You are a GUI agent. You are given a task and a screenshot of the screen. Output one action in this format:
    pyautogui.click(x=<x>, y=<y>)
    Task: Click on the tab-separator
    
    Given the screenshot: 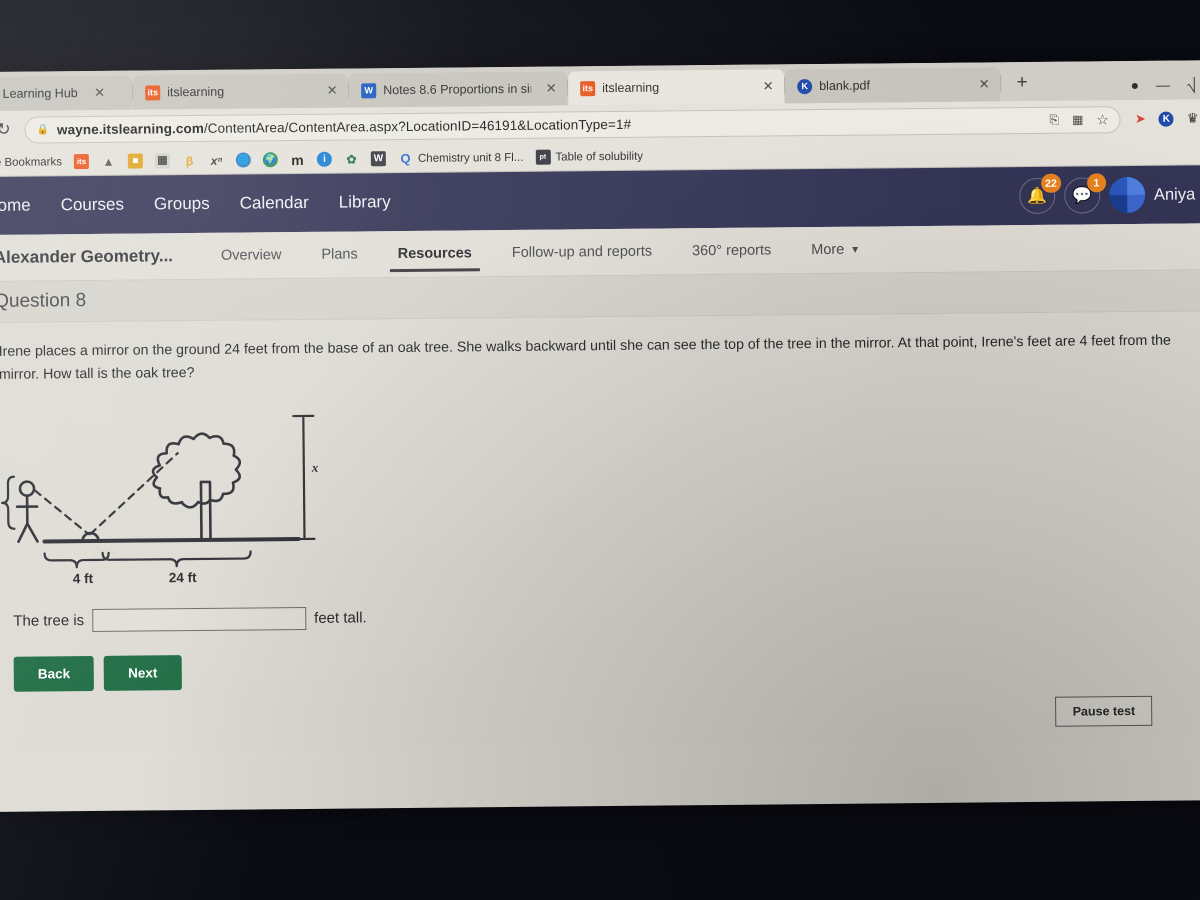 What is the action you would take?
    pyautogui.click(x=1001, y=84)
    